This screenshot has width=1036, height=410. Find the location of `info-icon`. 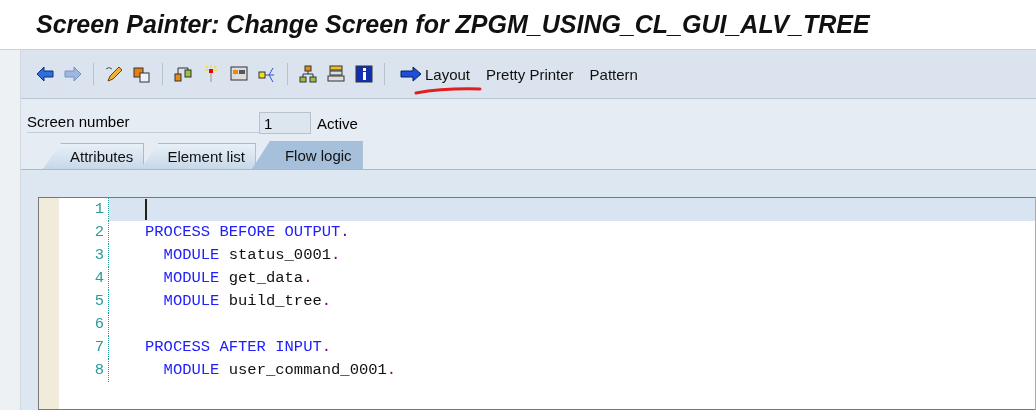

info-icon is located at coordinates (364, 74).